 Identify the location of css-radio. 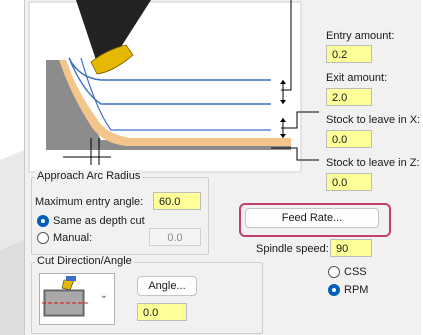
(334, 272).